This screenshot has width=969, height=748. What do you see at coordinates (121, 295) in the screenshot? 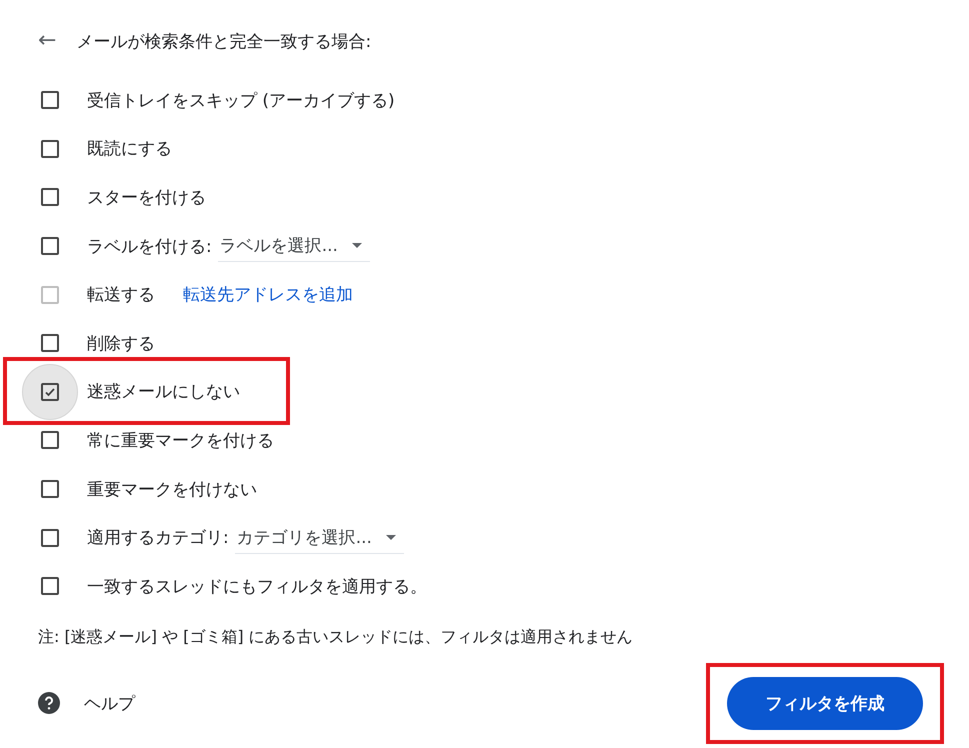
I see `option-label: 転送する` at bounding box center [121, 295].